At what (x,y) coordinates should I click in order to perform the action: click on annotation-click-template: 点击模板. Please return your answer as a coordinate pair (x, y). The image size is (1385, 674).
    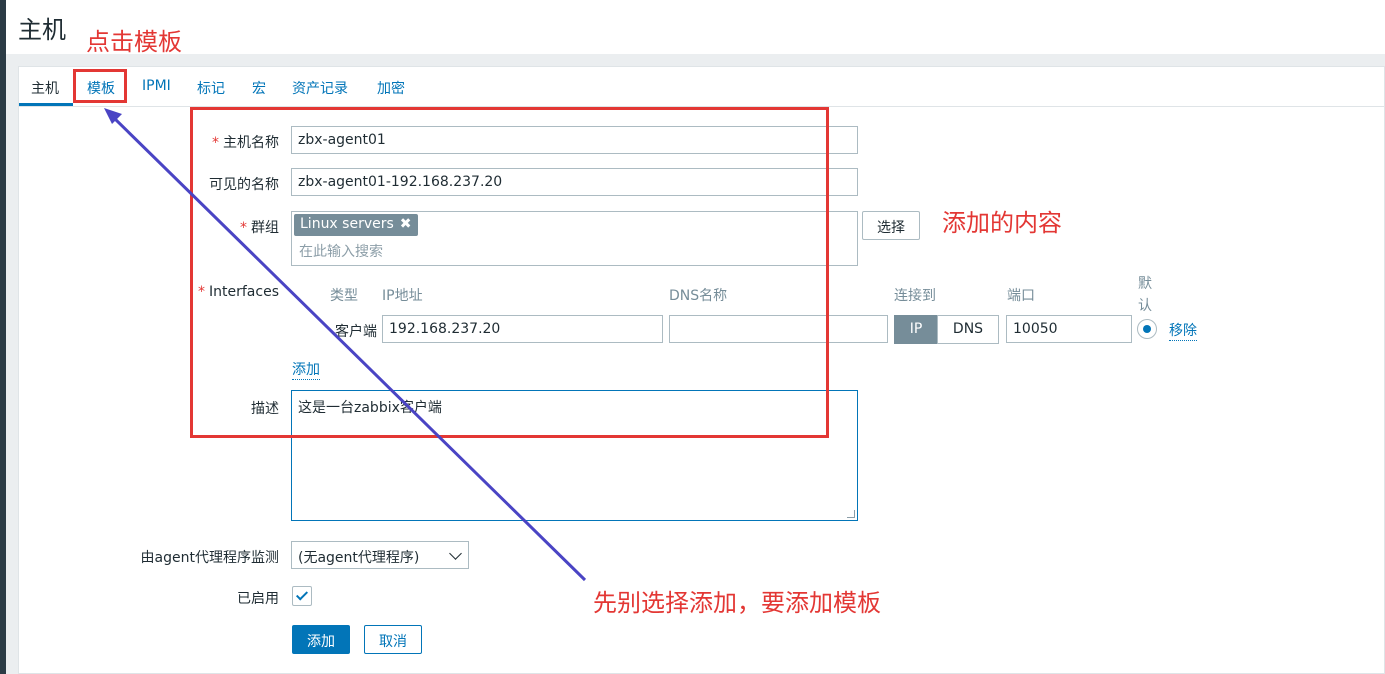
    Looking at the image, I should click on (134, 42).